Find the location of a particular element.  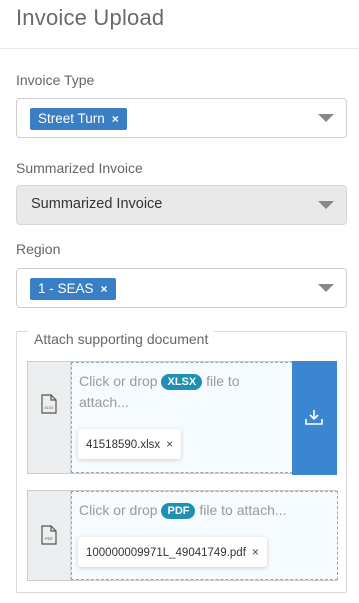

xlsx-file-chip: 41518590.xlsx × is located at coordinates (130, 444).